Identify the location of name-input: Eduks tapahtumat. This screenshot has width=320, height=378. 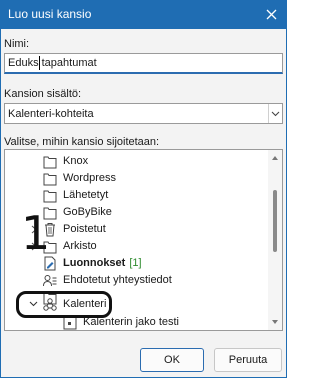
(143, 63).